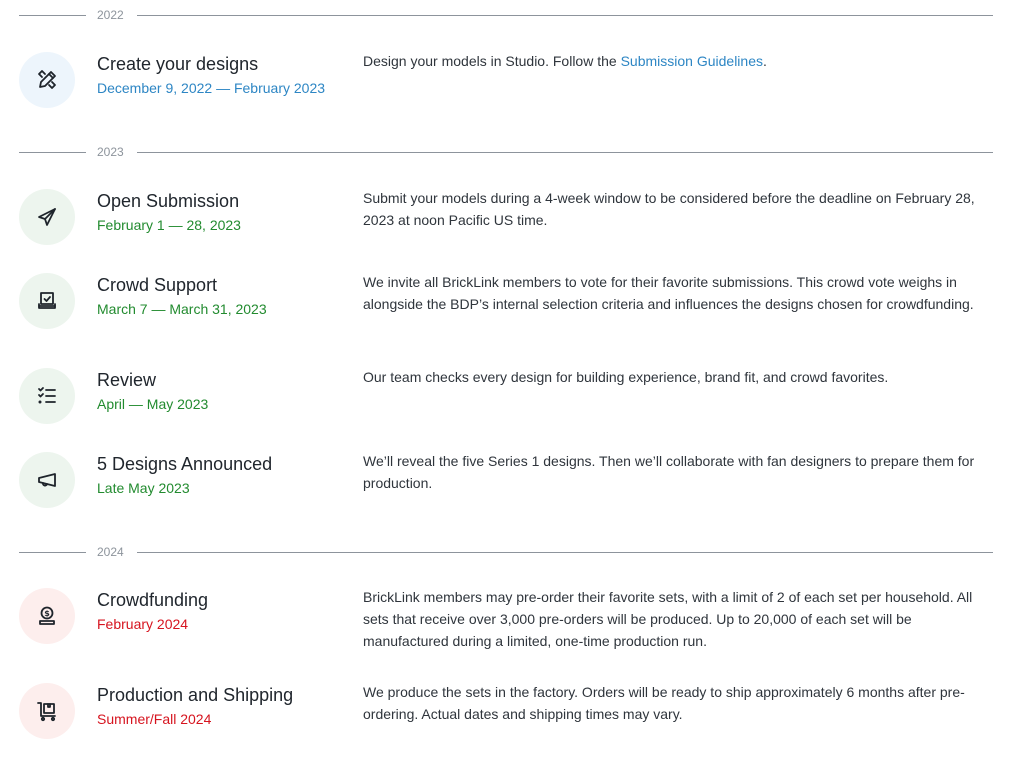  What do you see at coordinates (178, 64) in the screenshot?
I see `step-title: Create your designs` at bounding box center [178, 64].